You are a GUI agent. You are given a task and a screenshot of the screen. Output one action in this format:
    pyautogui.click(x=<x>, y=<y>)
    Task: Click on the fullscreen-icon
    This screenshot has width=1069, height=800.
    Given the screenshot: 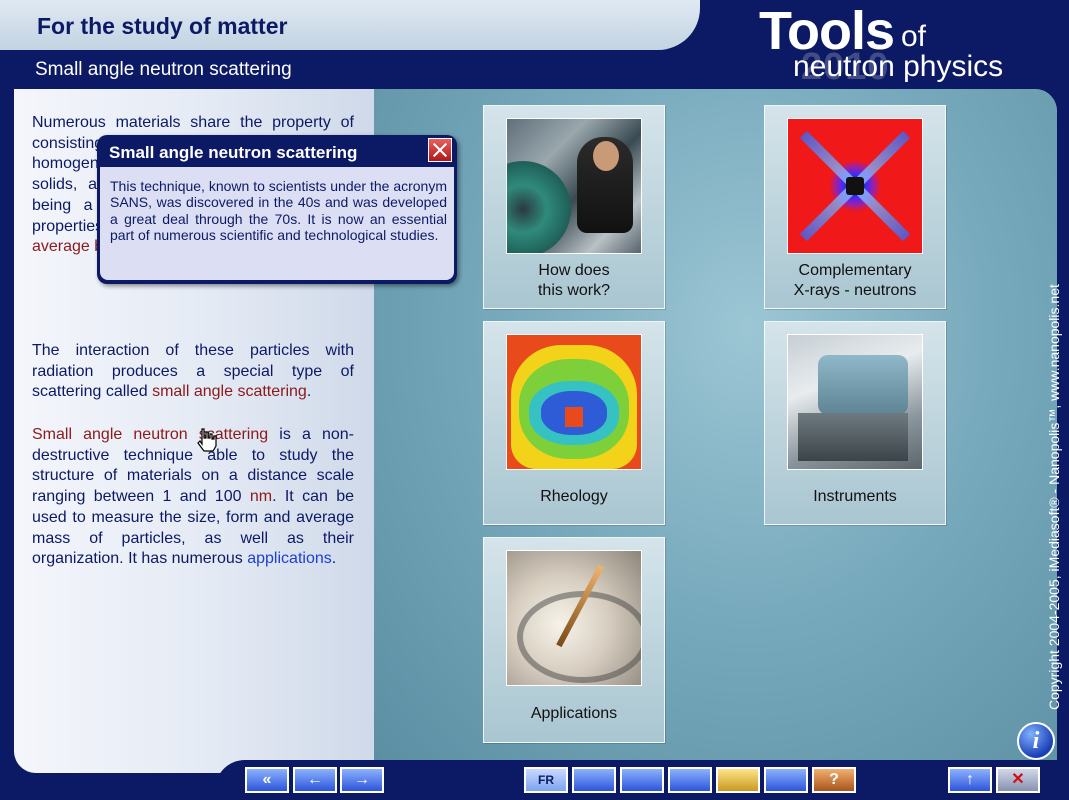 What is the action you would take?
    pyautogui.click(x=594, y=780)
    